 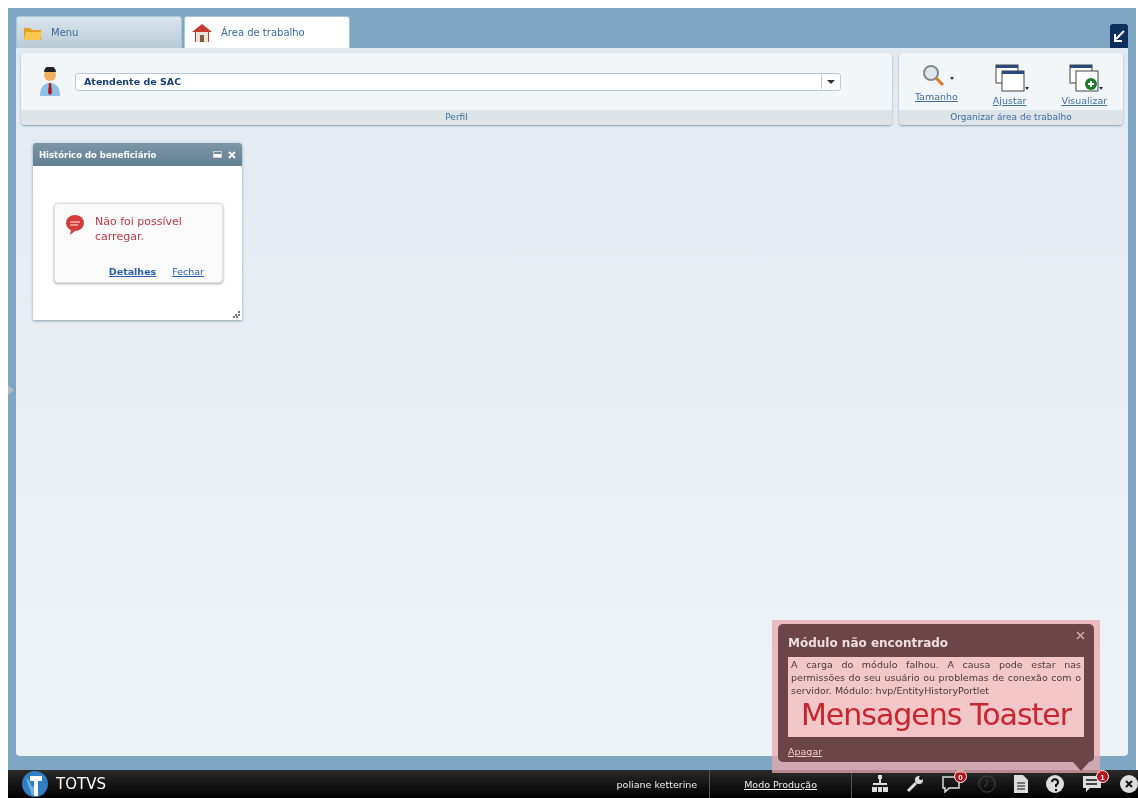 I want to click on message-list-icon, so click(x=1092, y=784).